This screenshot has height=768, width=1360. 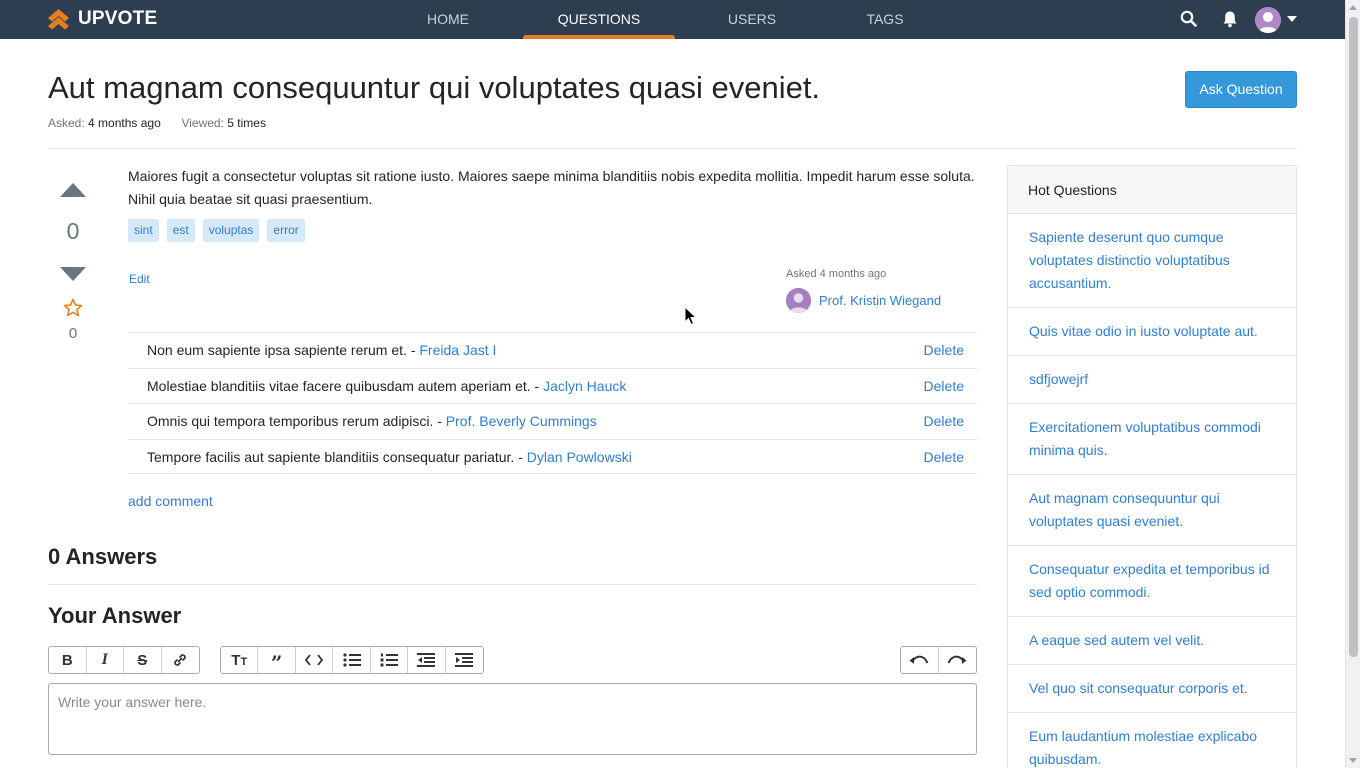 What do you see at coordinates (1143, 331) in the screenshot?
I see `hot-question-link: Quis vitae odio in iusto voluptate aut.` at bounding box center [1143, 331].